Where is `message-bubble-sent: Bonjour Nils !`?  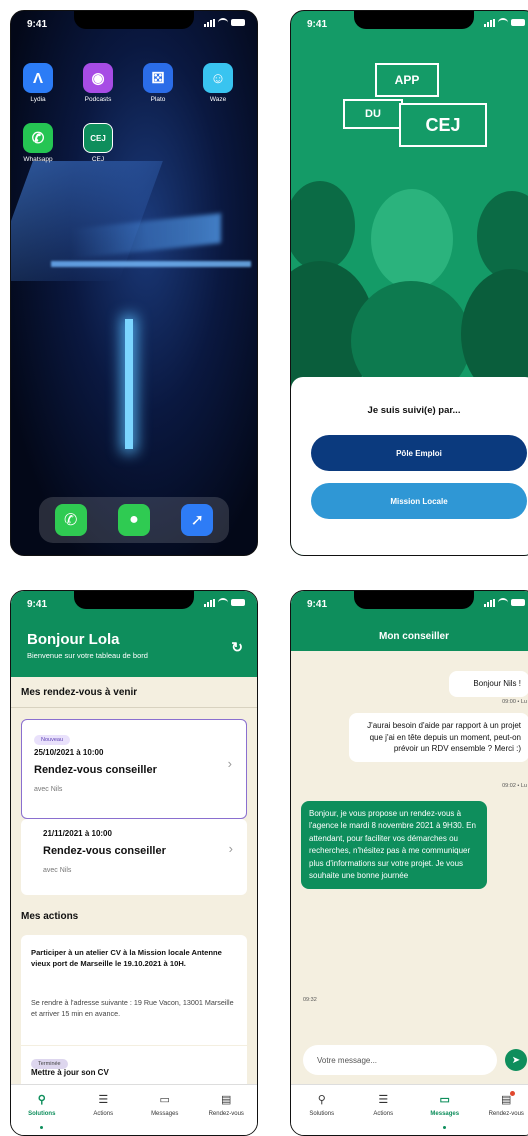 message-bubble-sent: Bonjour Nils ! is located at coordinates (488, 684).